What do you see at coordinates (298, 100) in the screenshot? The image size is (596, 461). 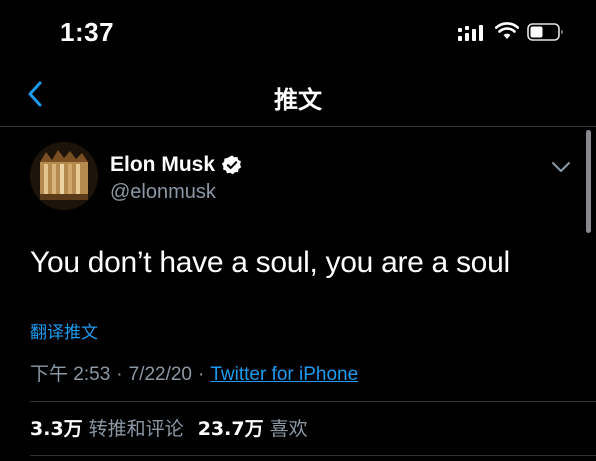 I see `page-title: 推文` at bounding box center [298, 100].